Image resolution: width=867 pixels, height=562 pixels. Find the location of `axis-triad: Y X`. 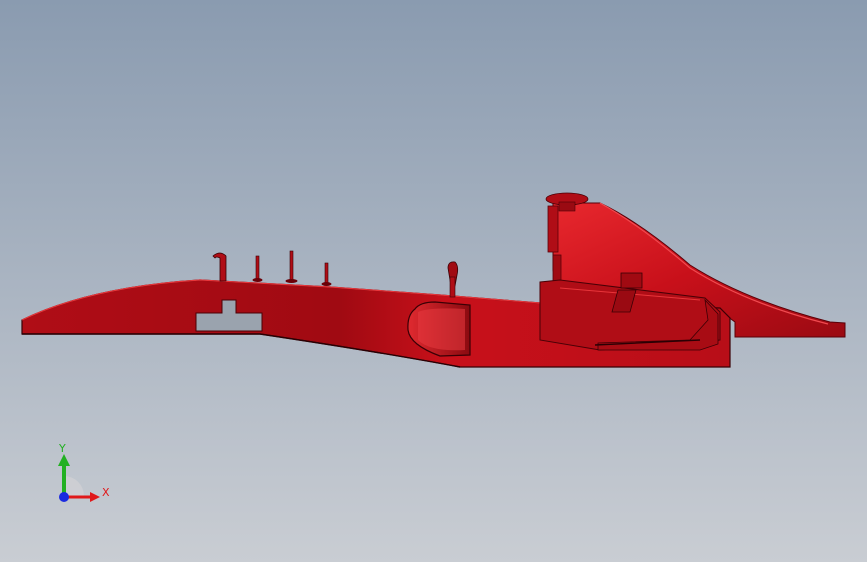

axis-triad: Y X is located at coordinates (81, 475).